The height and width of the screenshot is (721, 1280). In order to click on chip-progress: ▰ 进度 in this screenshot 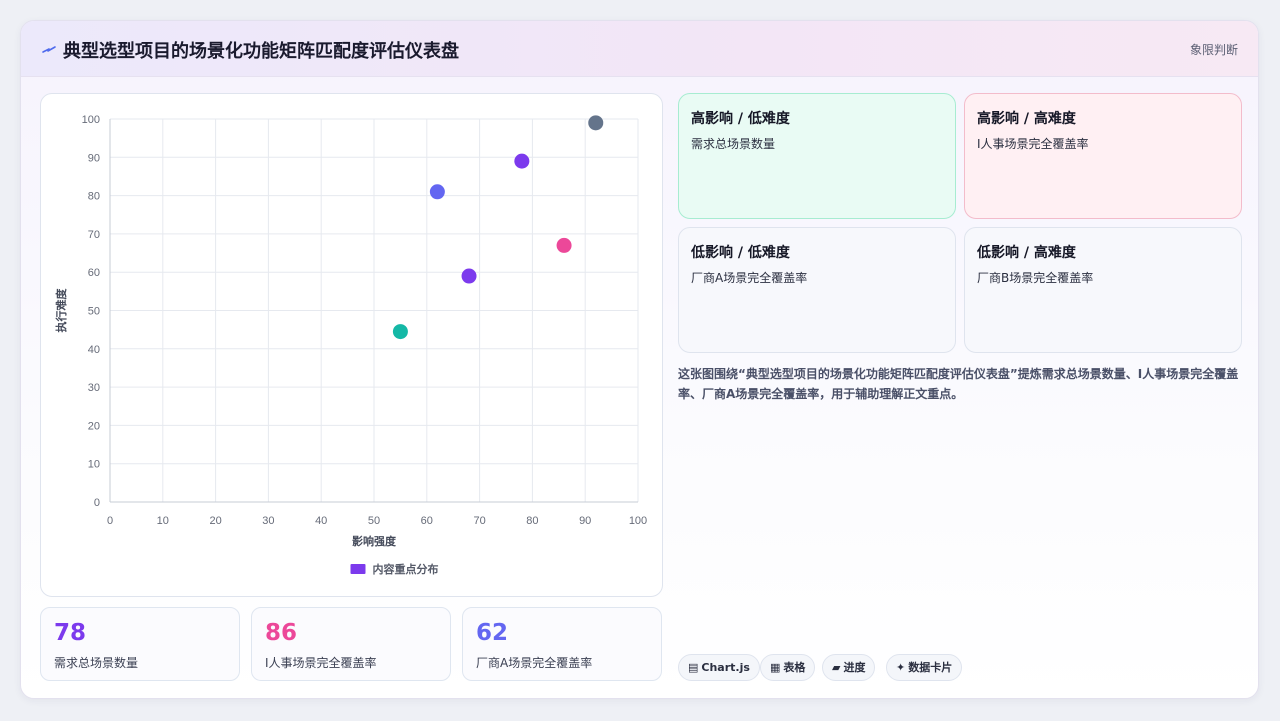, I will do `click(849, 667)`.